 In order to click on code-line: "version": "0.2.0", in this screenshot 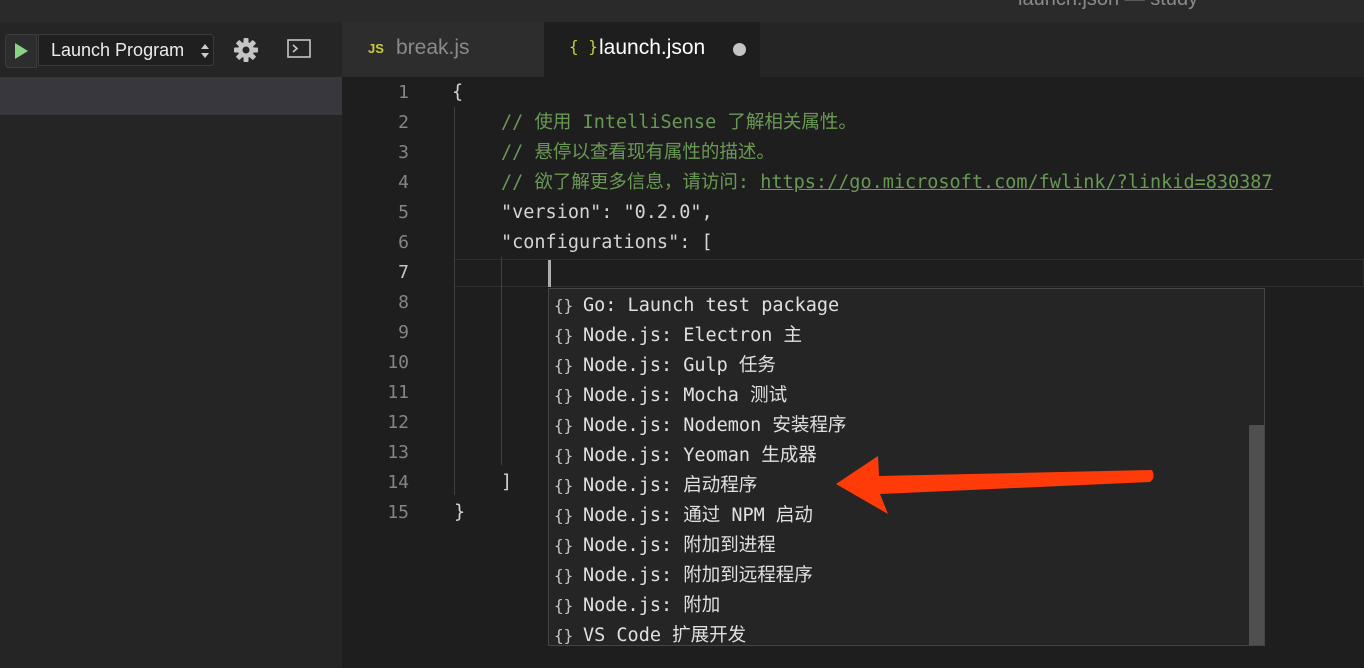, I will do `click(607, 212)`.